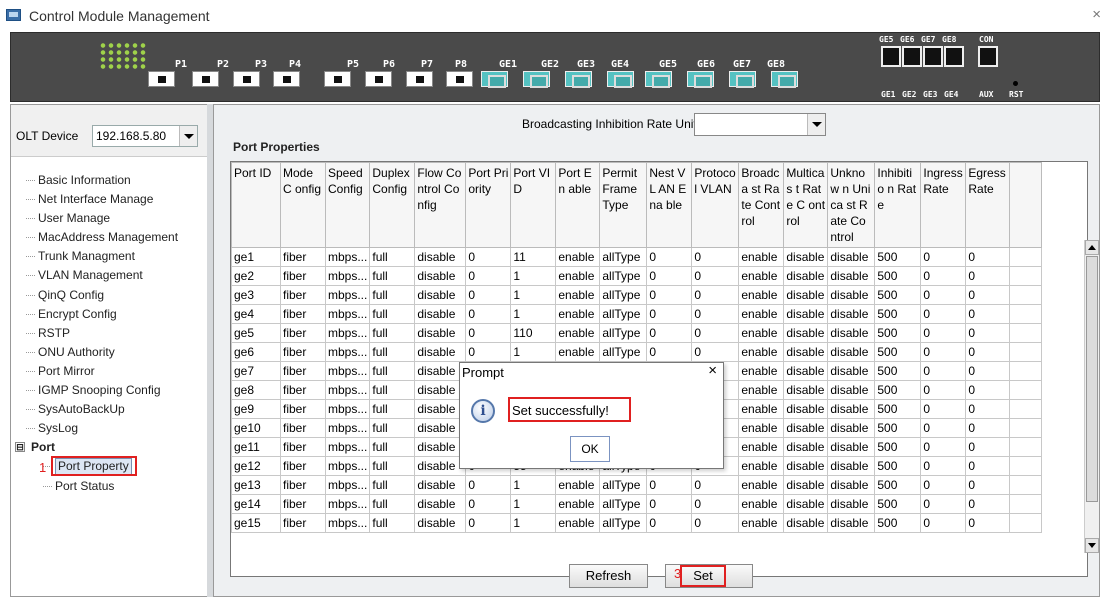 This screenshot has height=606, width=1105. What do you see at coordinates (533, 523) in the screenshot?
I see `table-cell: 1` at bounding box center [533, 523].